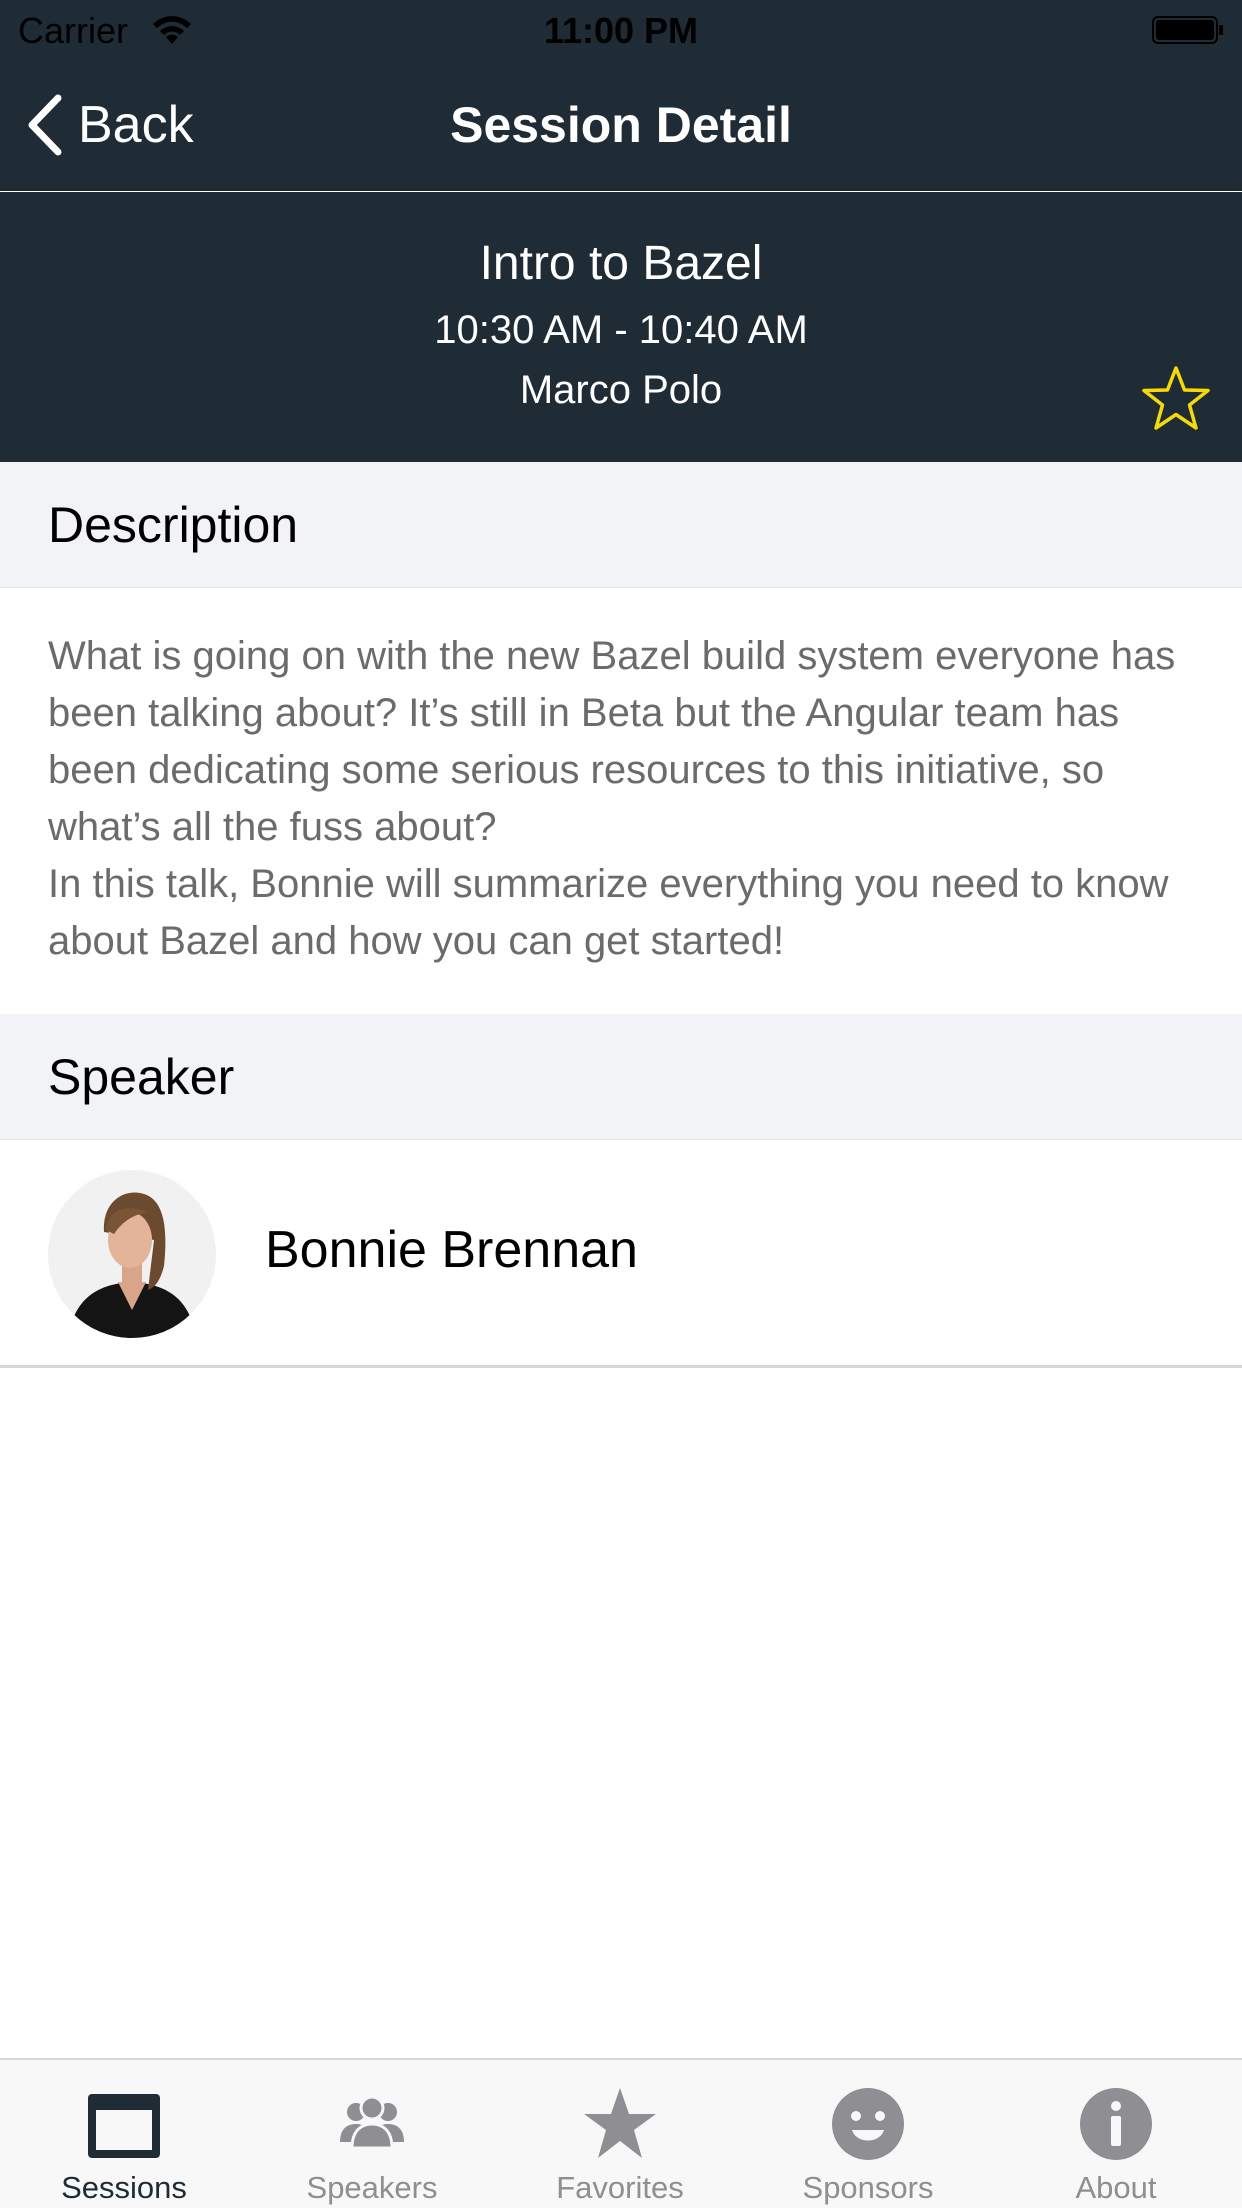 This screenshot has height=2208, width=1242. I want to click on tab-about: About, so click(1116, 2134).